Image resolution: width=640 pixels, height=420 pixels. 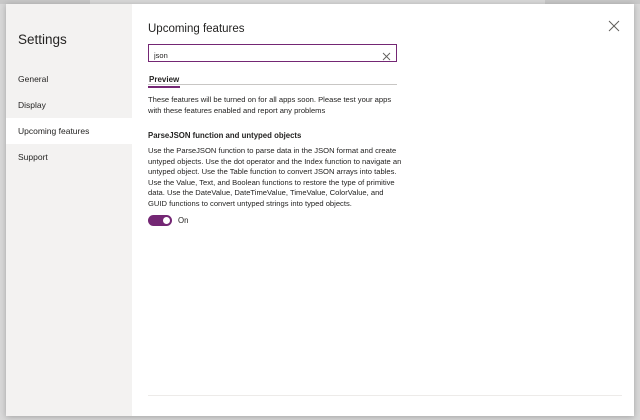 What do you see at coordinates (42, 39) in the screenshot?
I see `sidebar-title: Settings` at bounding box center [42, 39].